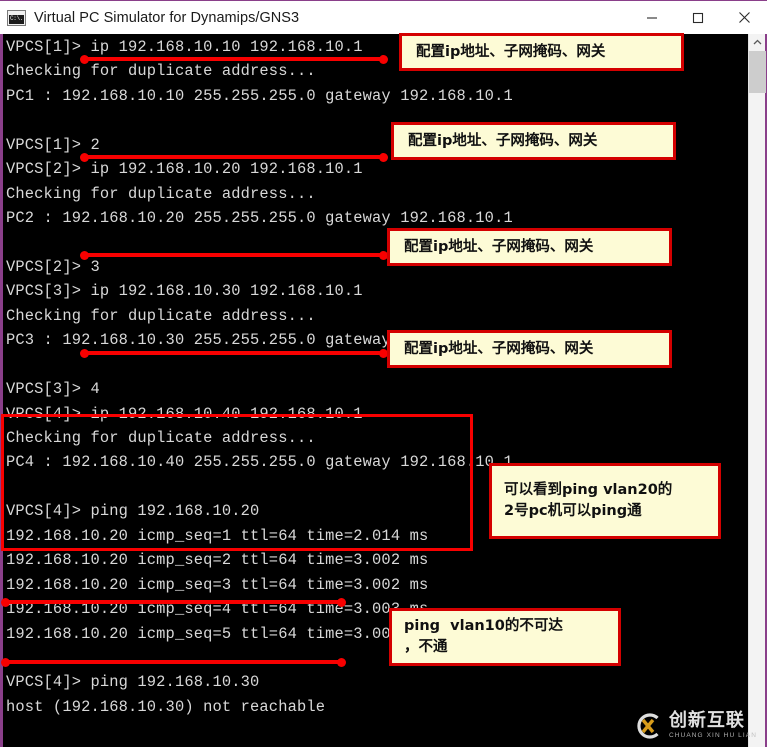 Image resolution: width=767 pixels, height=747 pixels. What do you see at coordinates (483, 636) in the screenshot?
I see `callout-text: ping vlan10的不可达 ，不通` at bounding box center [483, 636].